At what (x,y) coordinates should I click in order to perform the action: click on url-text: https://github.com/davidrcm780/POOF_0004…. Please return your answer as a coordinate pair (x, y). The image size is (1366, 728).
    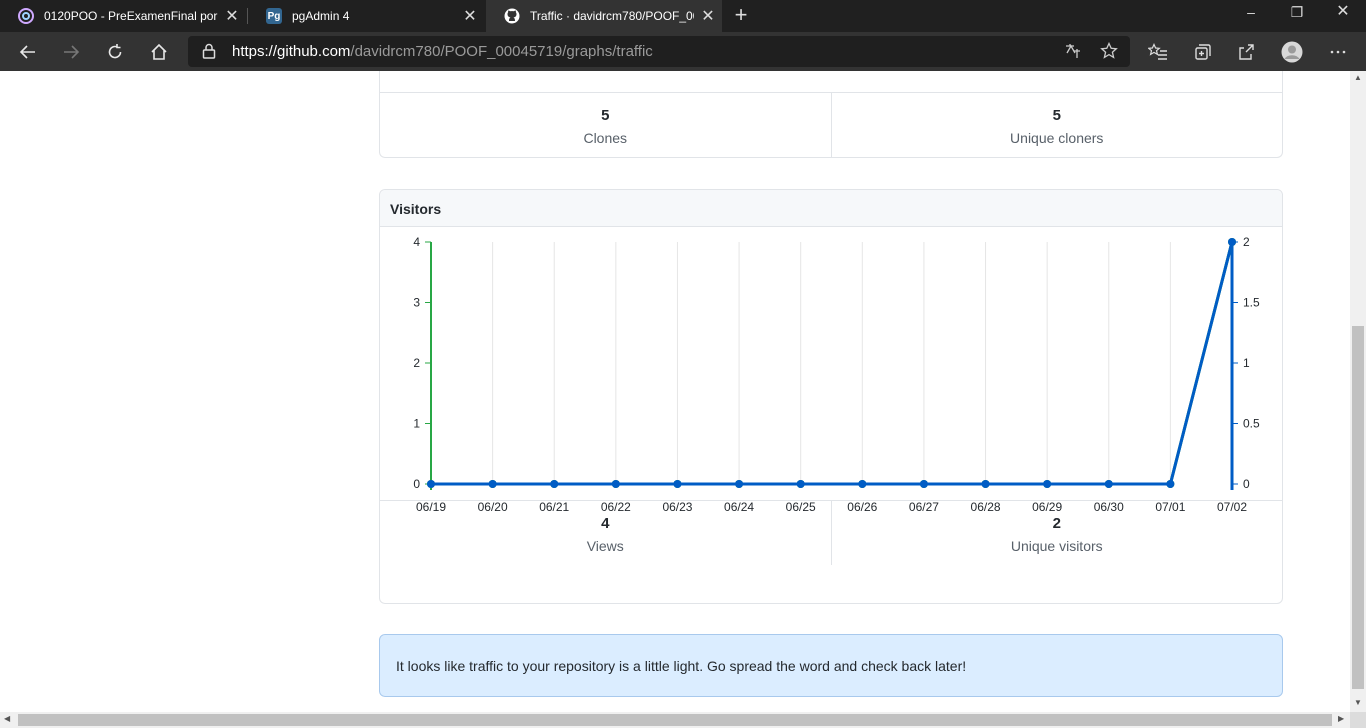
    Looking at the image, I should click on (442, 51).